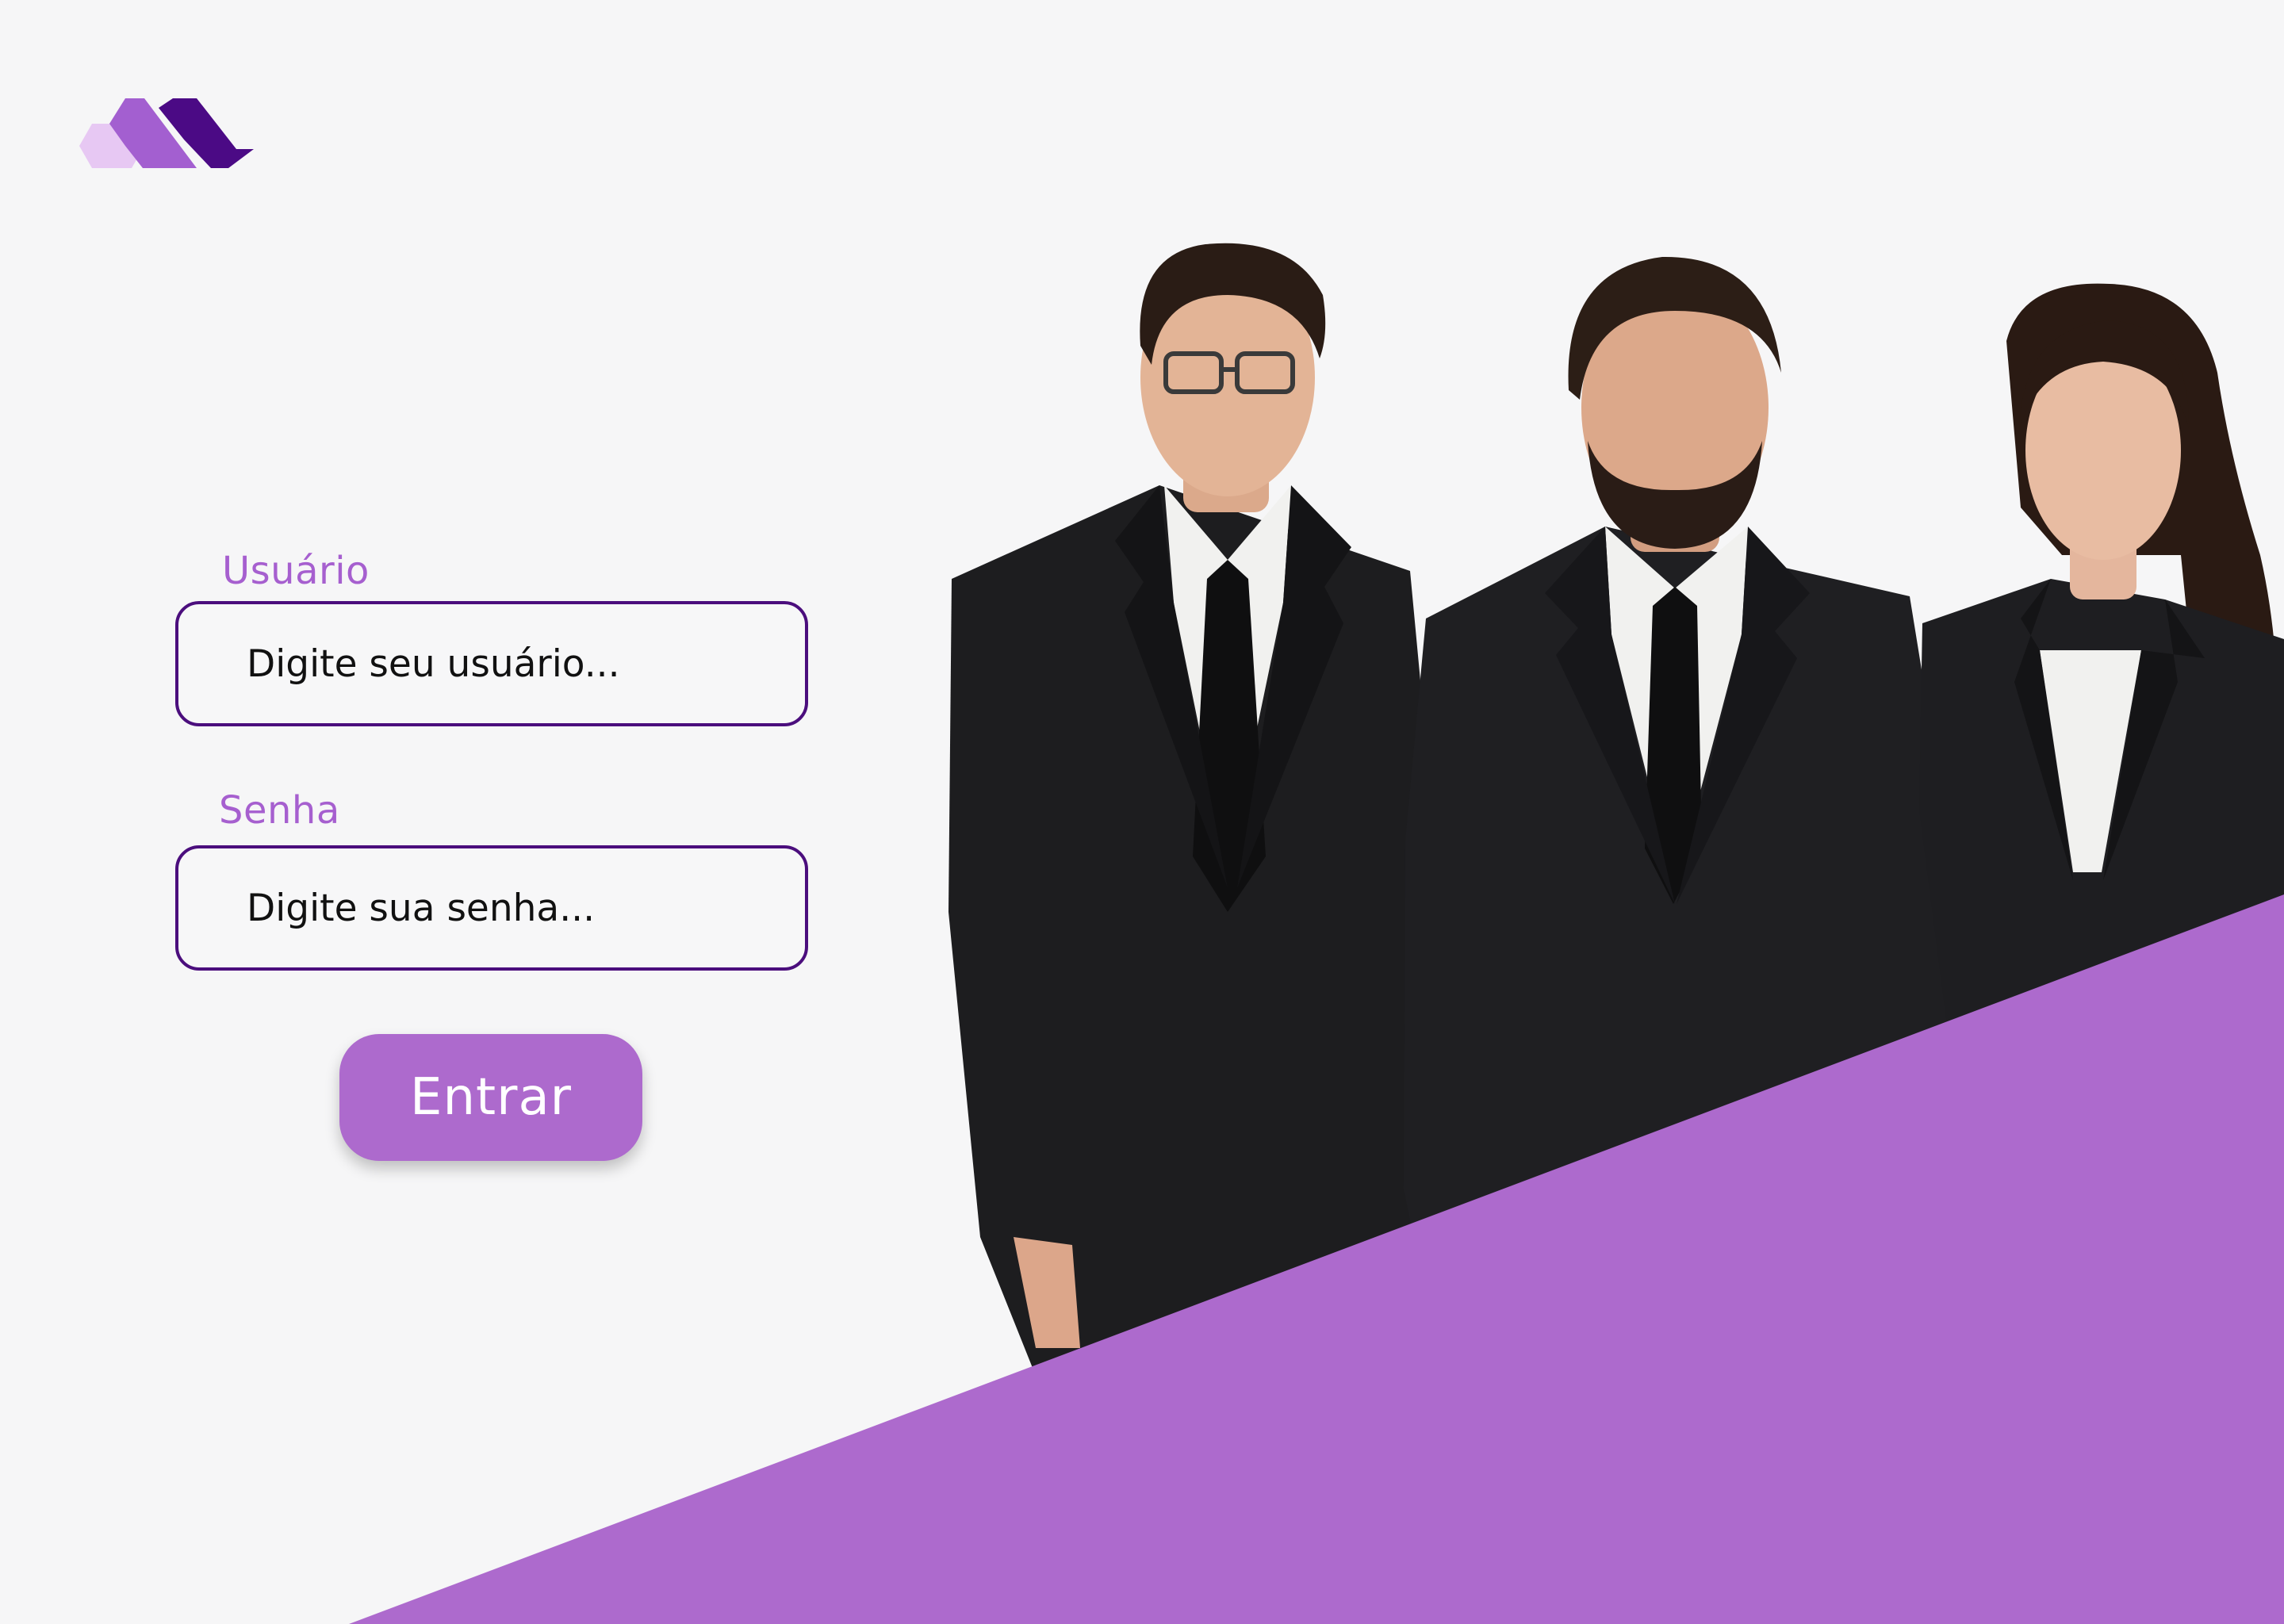 Image resolution: width=2284 pixels, height=1624 pixels. Describe the element at coordinates (166, 133) in the screenshot. I see `m-hexagon-logo` at that location.